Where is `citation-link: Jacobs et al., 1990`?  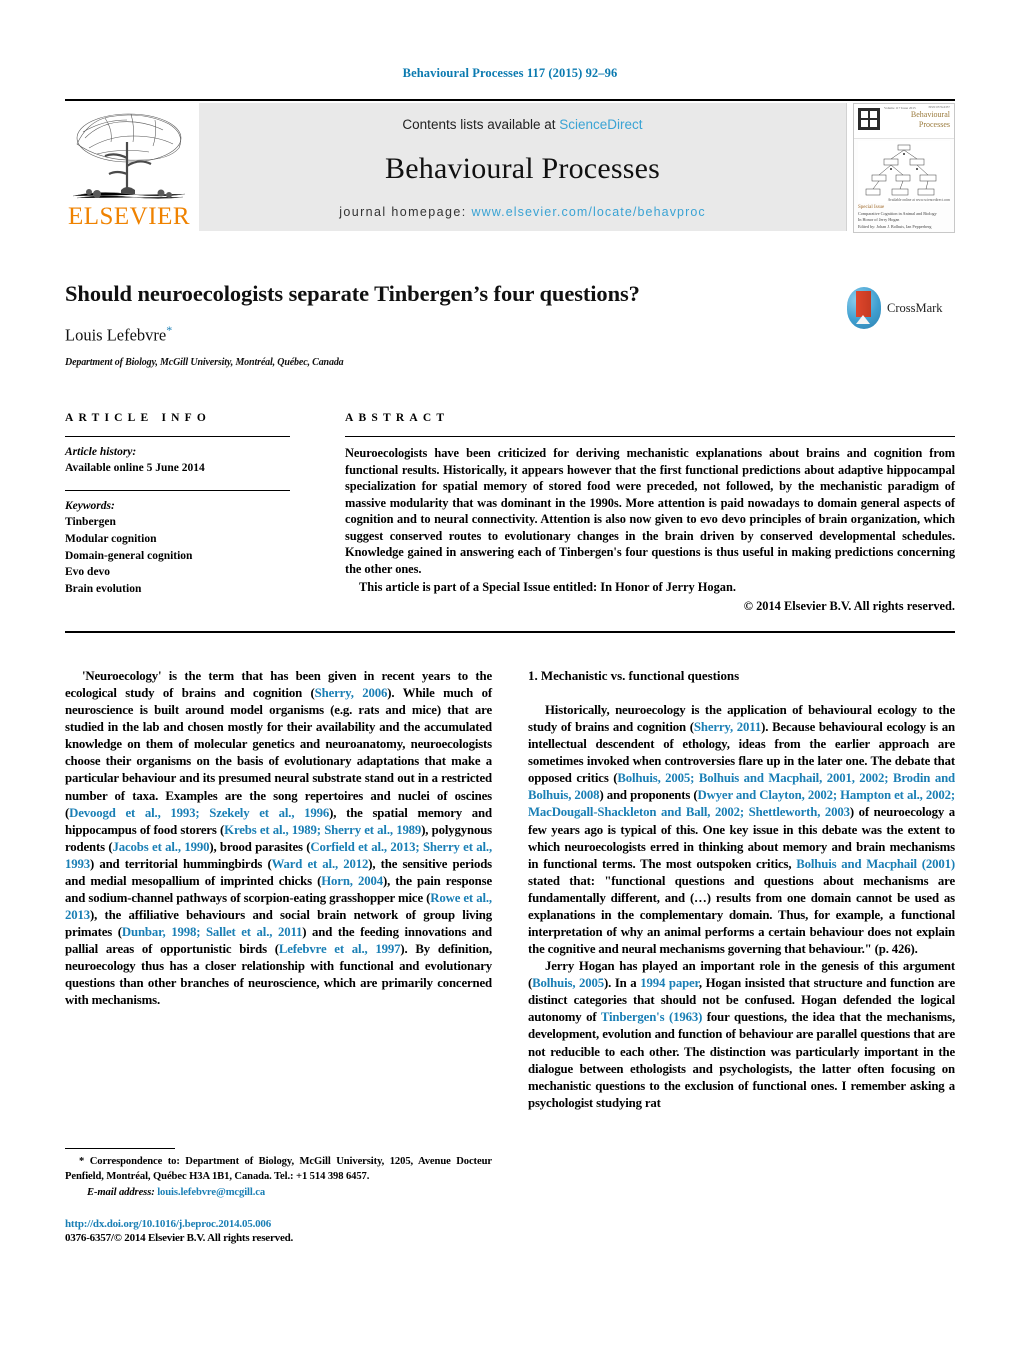
citation-link: Jacobs et al., 1990 is located at coordinates (161, 847).